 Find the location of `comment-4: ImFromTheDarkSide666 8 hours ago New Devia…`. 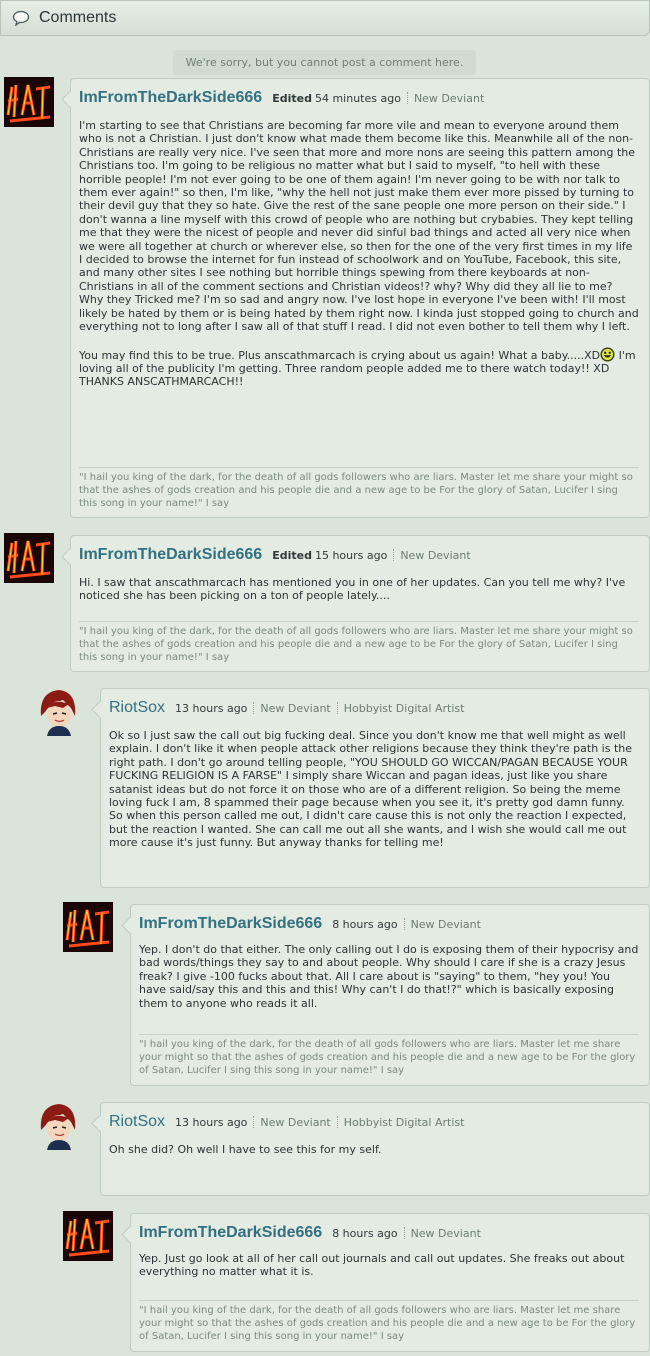

comment-4: ImFromTheDarkSide666 8 hours ago New Devia… is located at coordinates (385, 995).